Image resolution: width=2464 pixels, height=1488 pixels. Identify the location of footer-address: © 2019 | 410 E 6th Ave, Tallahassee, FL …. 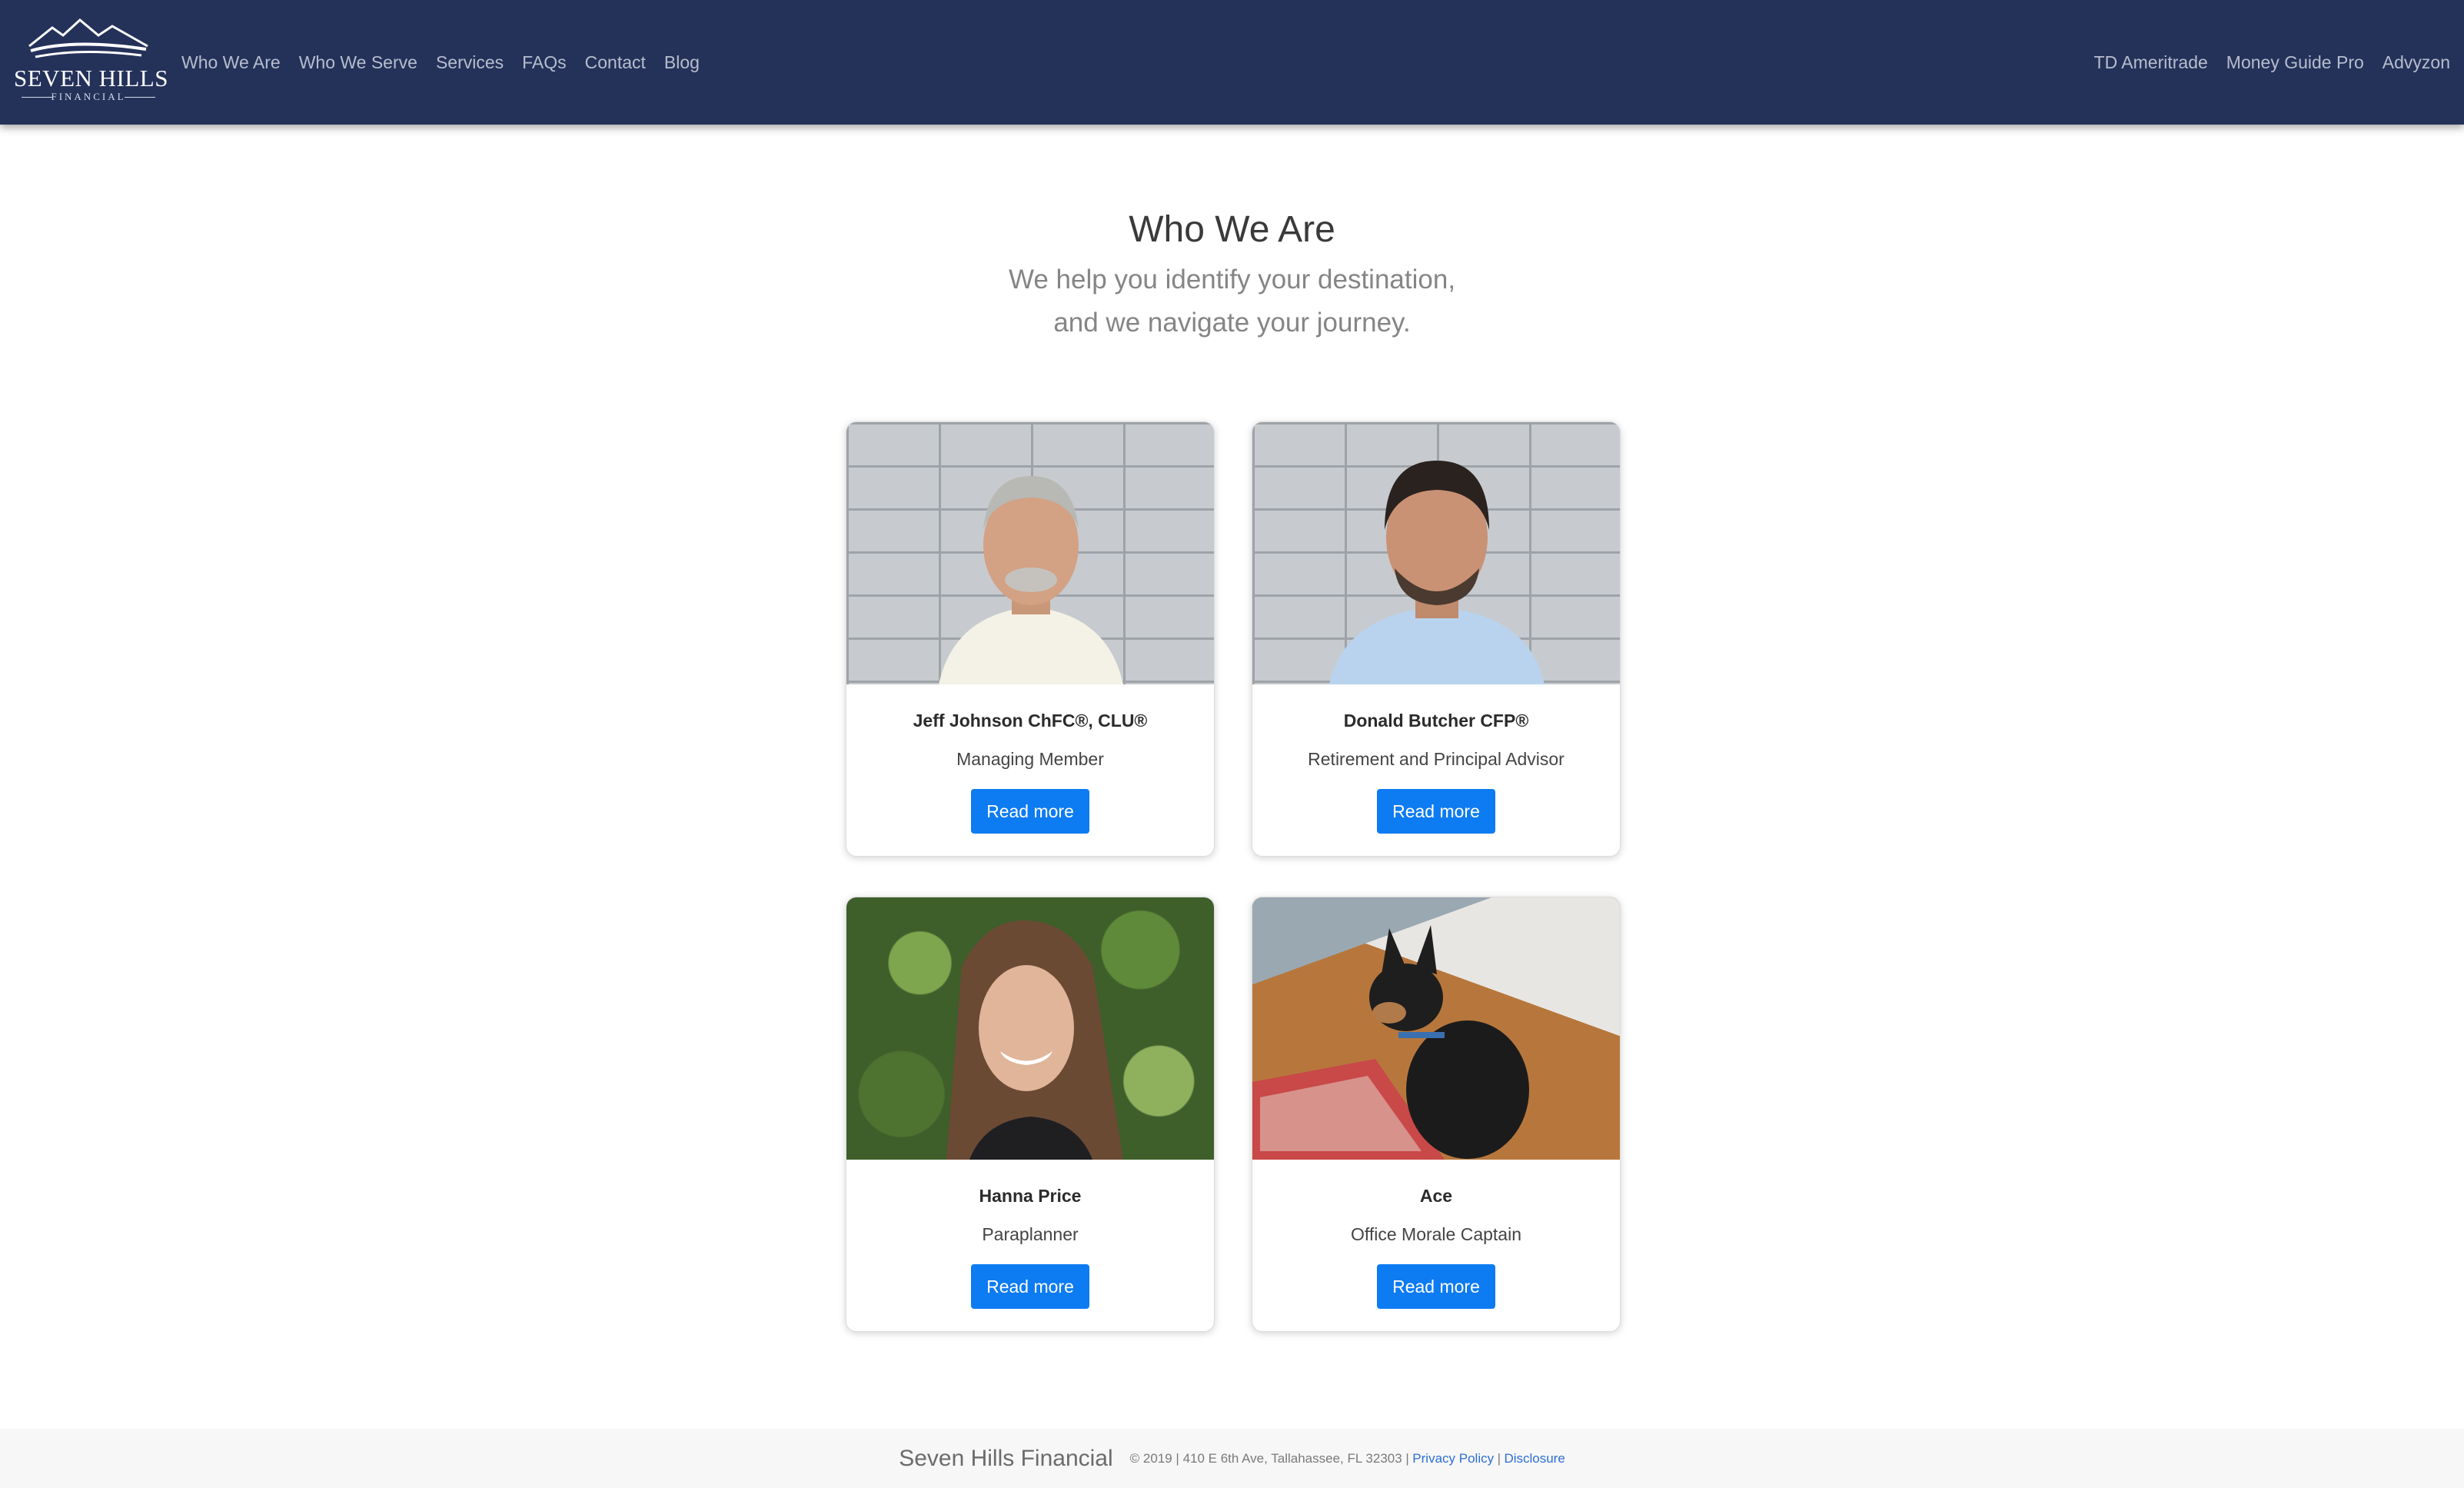
(1269, 1458).